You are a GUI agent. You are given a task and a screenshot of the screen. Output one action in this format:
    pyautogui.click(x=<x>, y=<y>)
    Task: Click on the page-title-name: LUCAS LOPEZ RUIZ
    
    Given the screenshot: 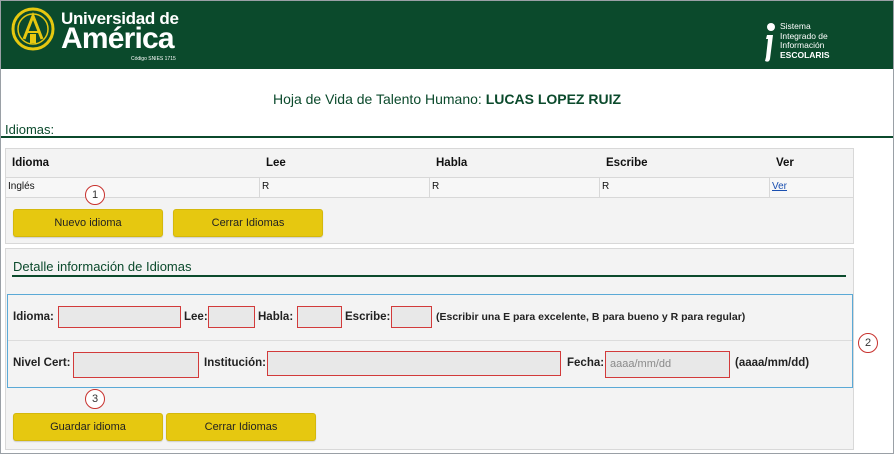 What is the action you would take?
    pyautogui.click(x=553, y=99)
    